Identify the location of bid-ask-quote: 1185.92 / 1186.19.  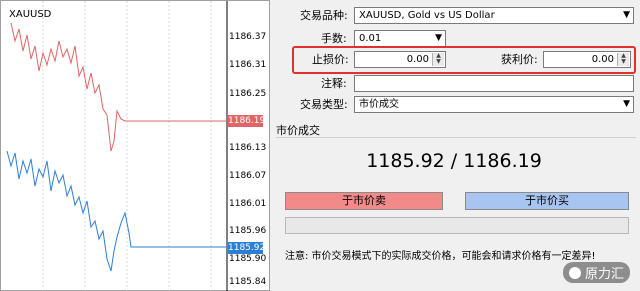
(454, 161).